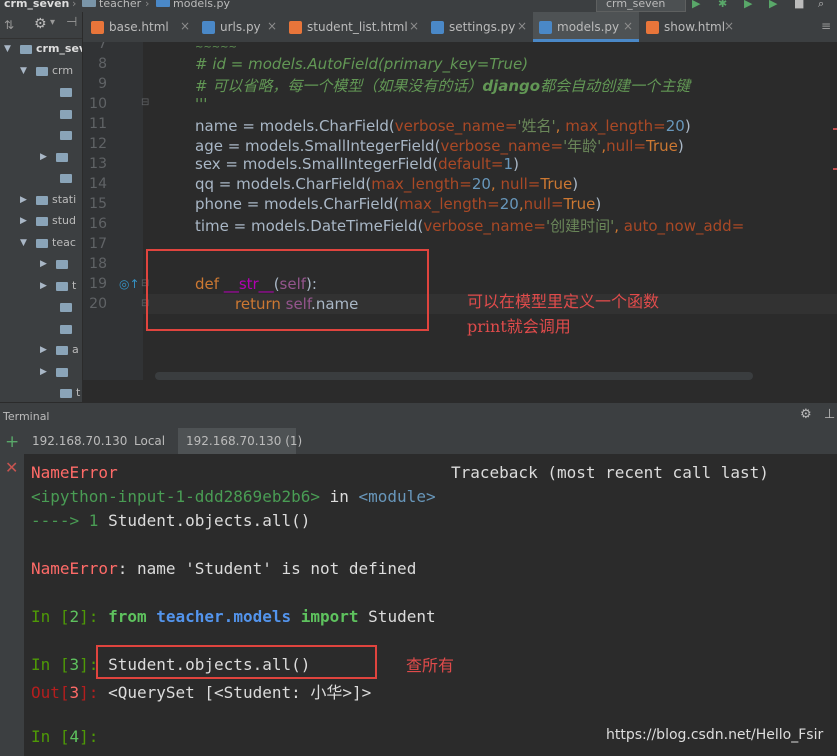  Describe the element at coordinates (98, 224) in the screenshot. I see `line-number: 16` at that location.